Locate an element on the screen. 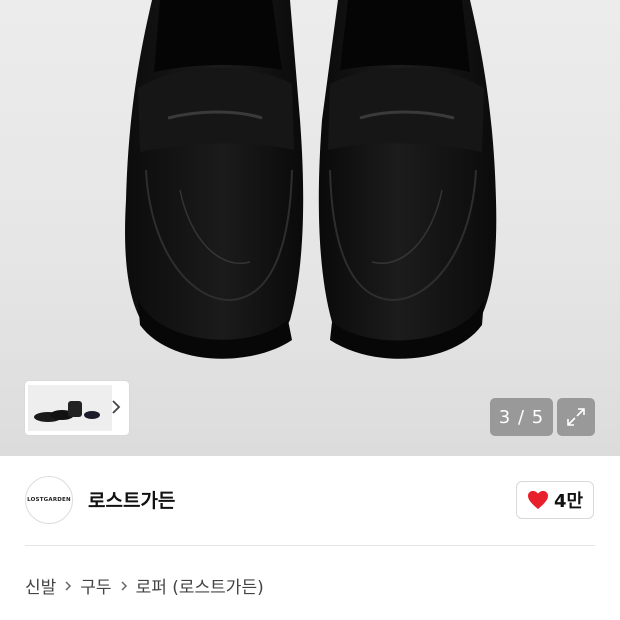 This screenshot has height=620, width=620. breadcrumb: 신발 구두 로퍼 (로스트가든) is located at coordinates (144, 585).